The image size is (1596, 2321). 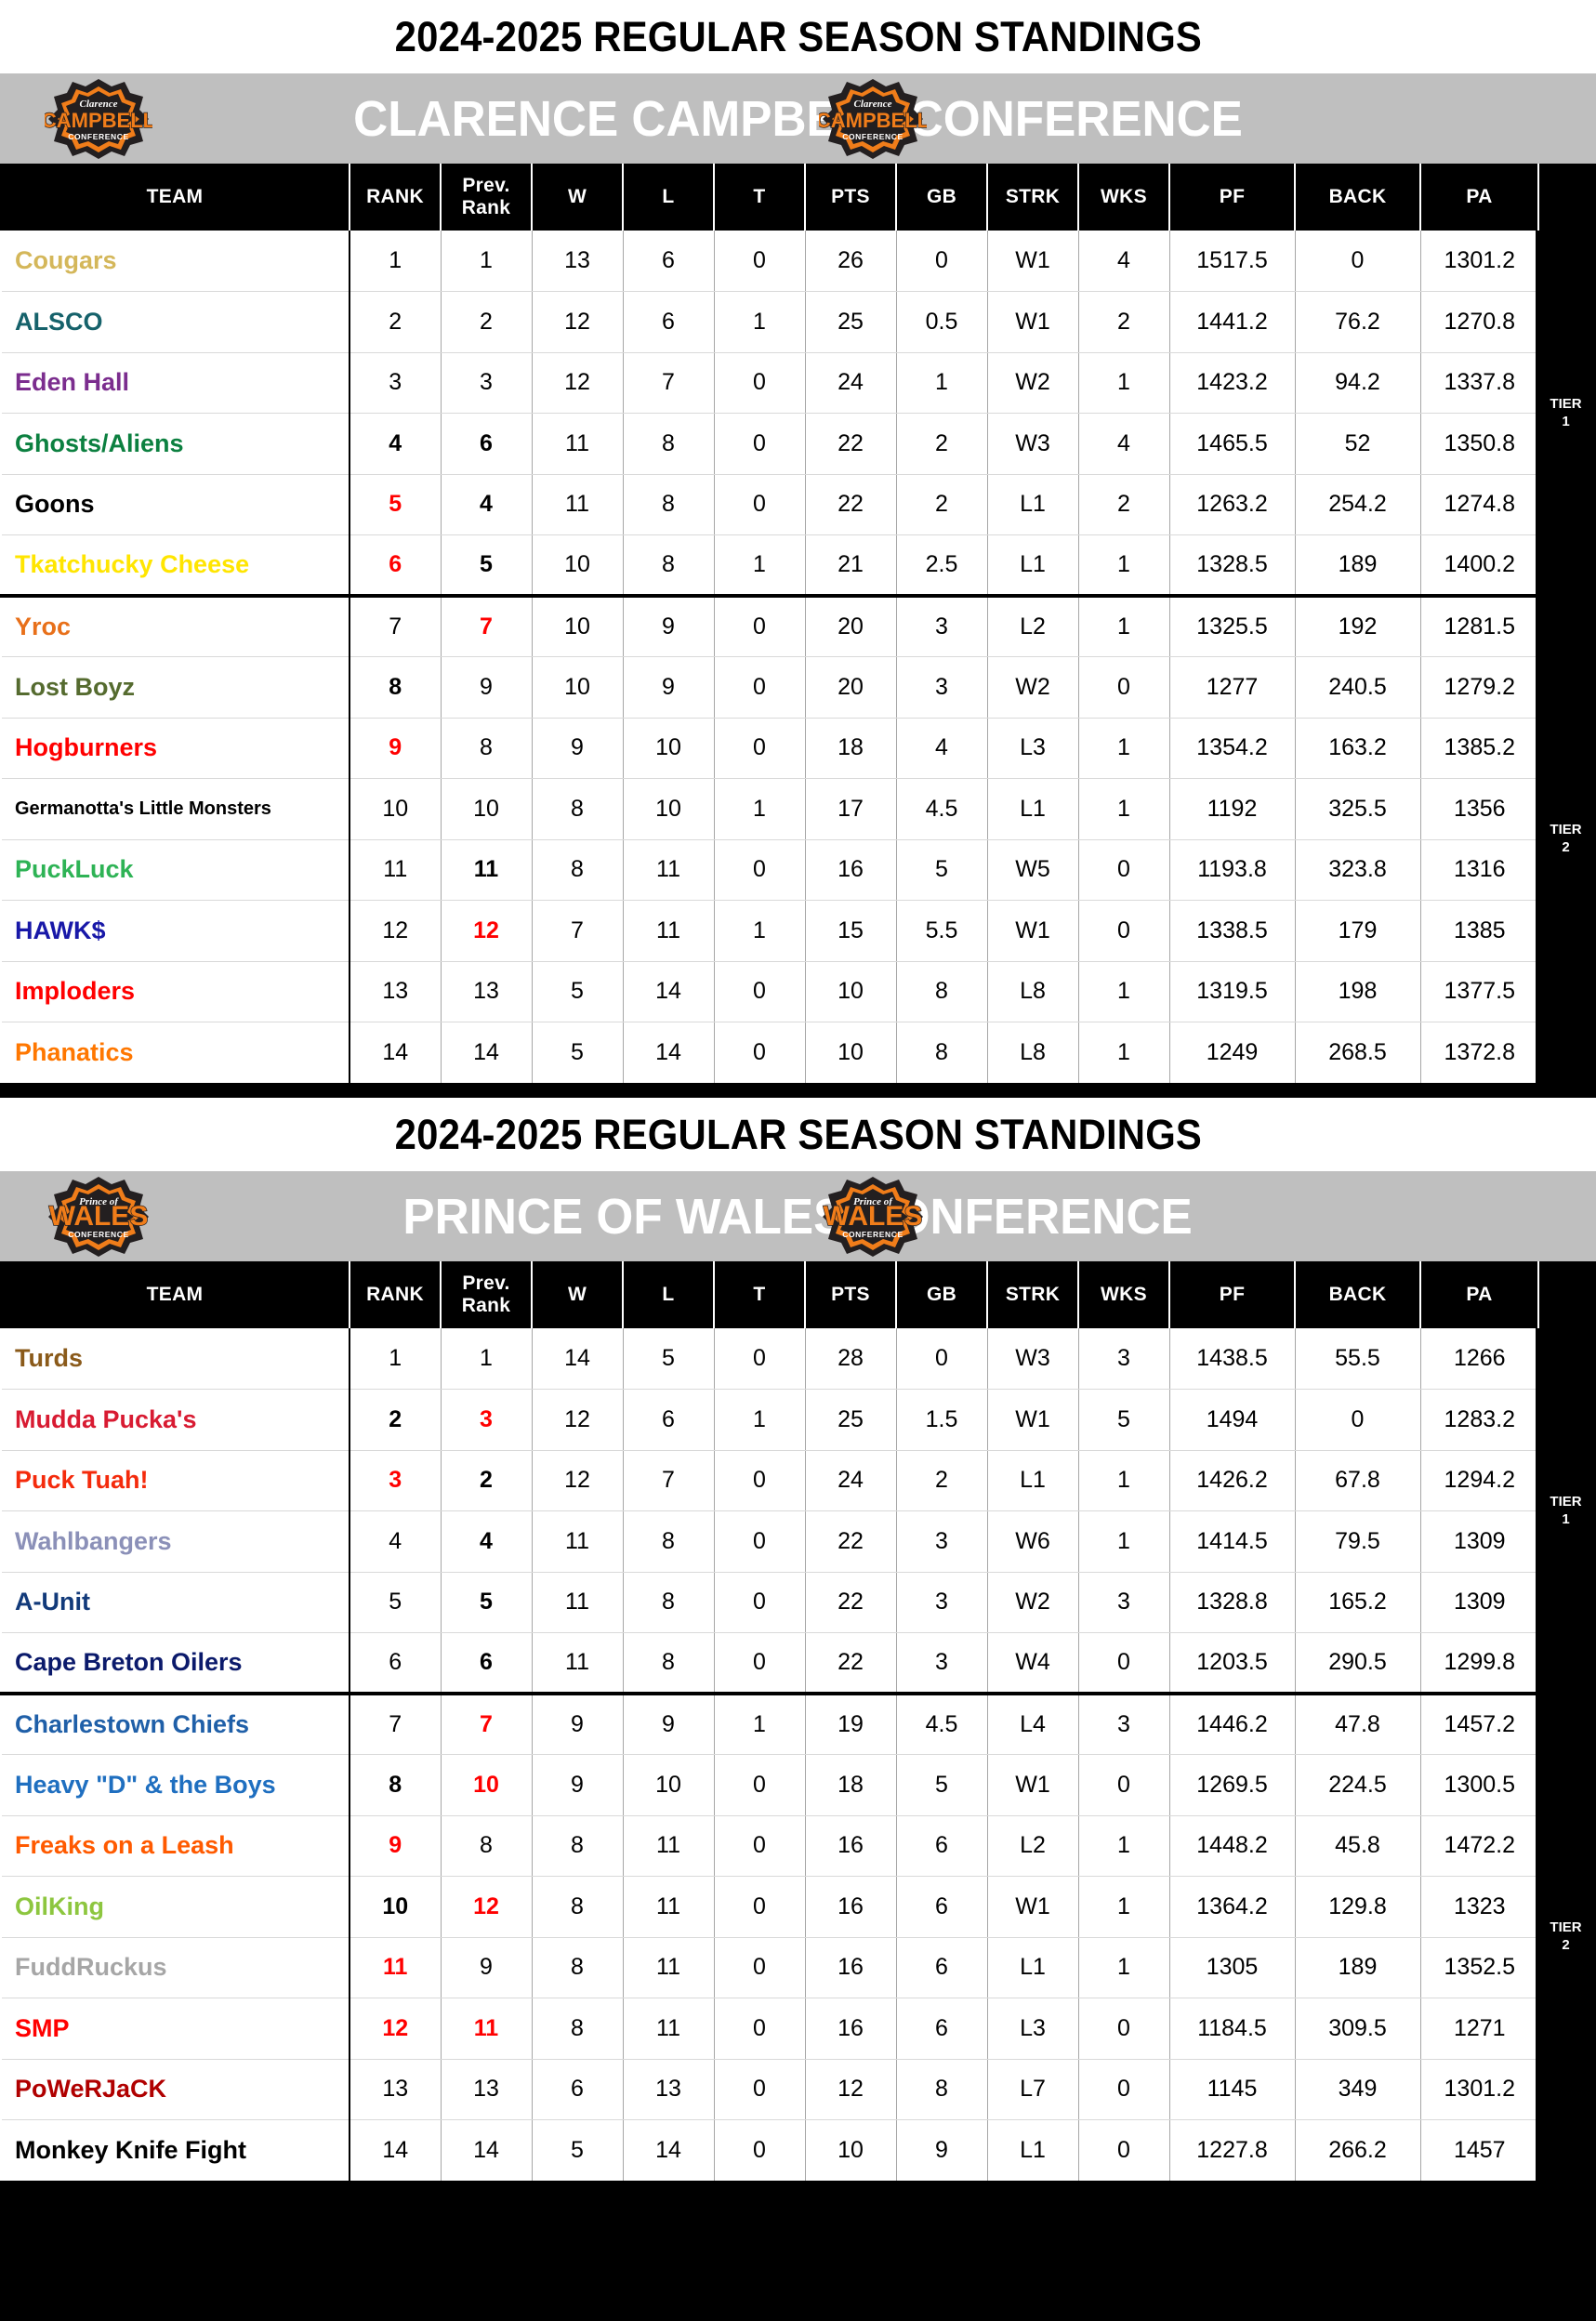 What do you see at coordinates (1357, 197) in the screenshot?
I see `col-header-back: BACK` at bounding box center [1357, 197].